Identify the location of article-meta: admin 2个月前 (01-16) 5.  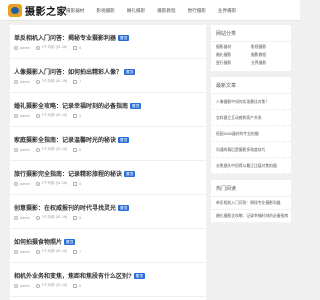
(50, 217).